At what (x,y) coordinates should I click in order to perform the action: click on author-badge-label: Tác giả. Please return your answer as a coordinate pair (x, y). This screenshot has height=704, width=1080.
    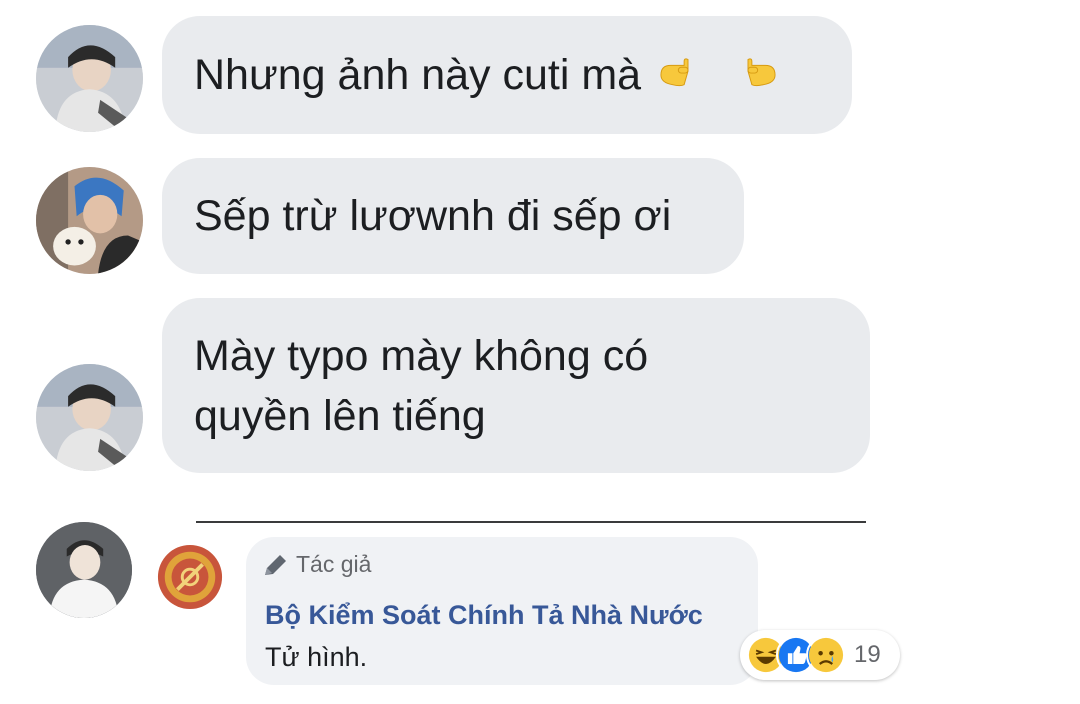
    Looking at the image, I should click on (334, 564).